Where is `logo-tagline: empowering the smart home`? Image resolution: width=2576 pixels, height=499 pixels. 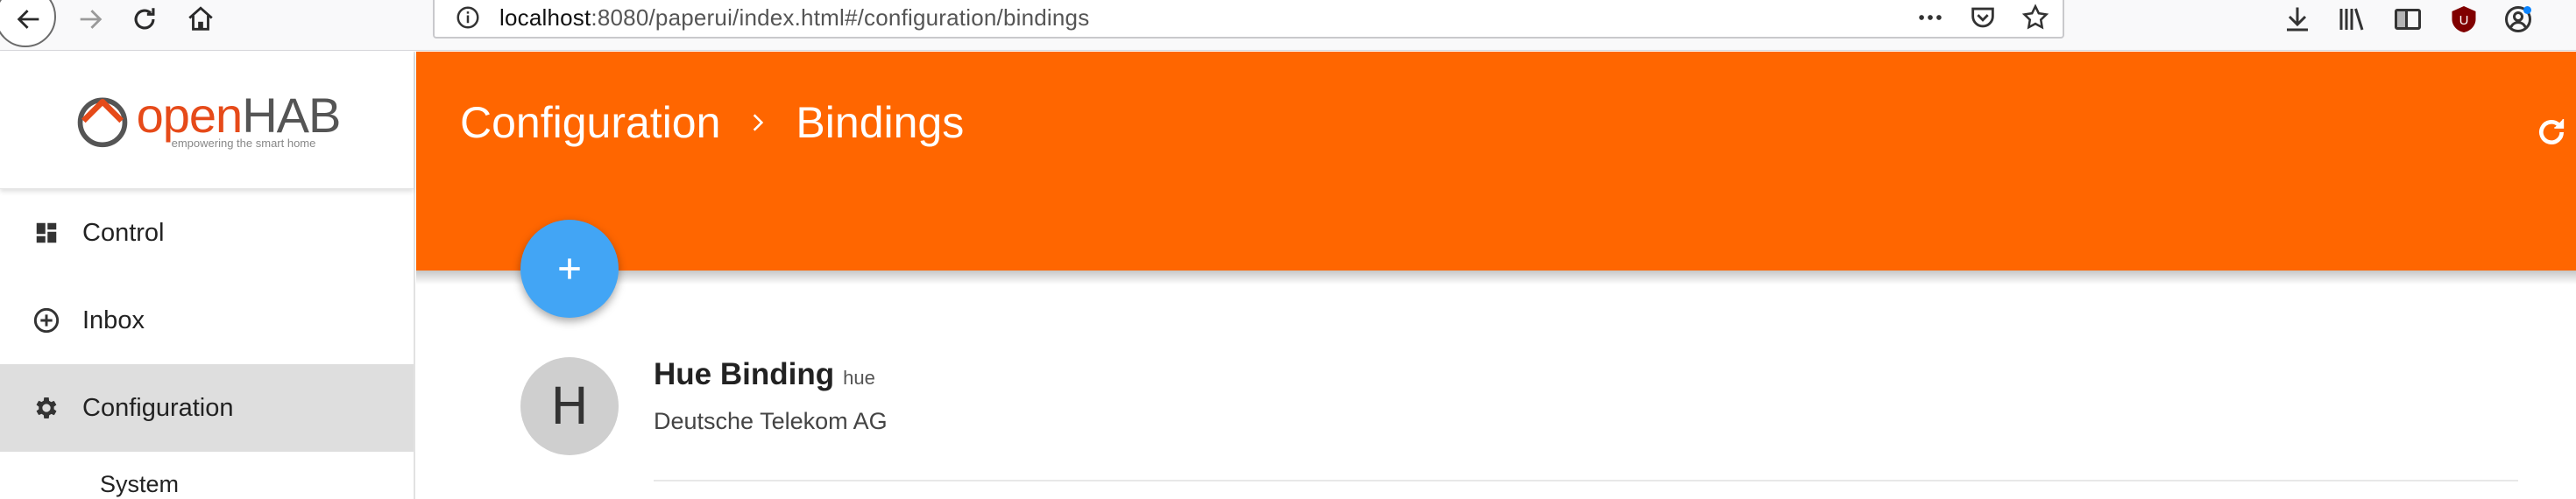 logo-tagline: empowering the smart home is located at coordinates (243, 143).